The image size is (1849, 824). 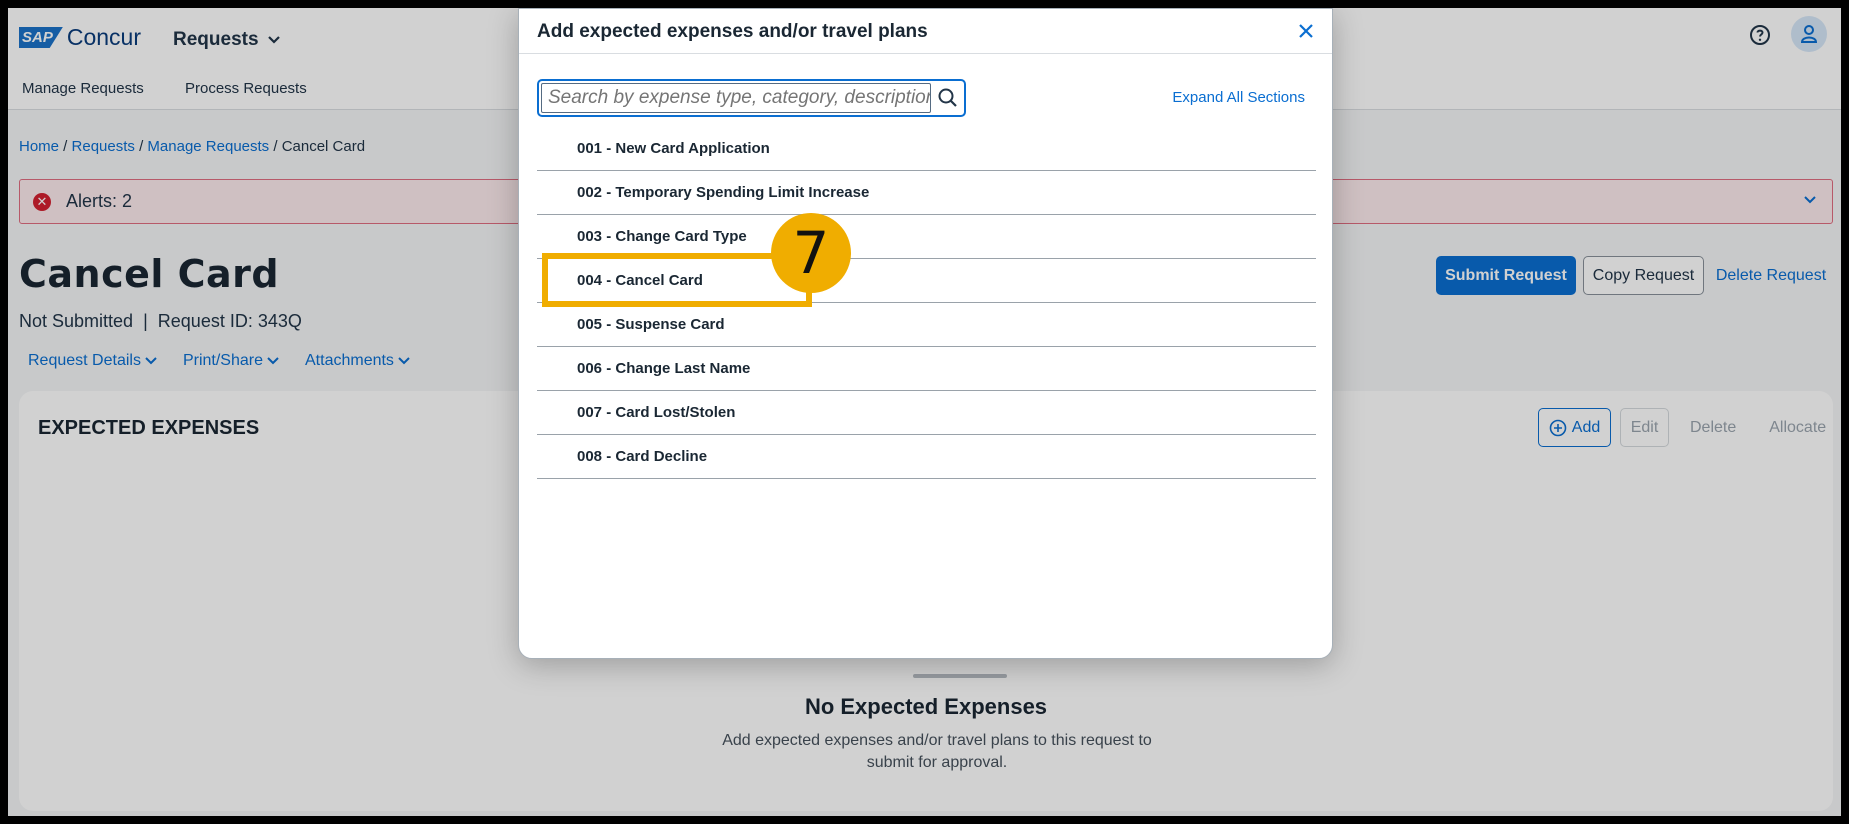 I want to click on search-icon, so click(x=948, y=98).